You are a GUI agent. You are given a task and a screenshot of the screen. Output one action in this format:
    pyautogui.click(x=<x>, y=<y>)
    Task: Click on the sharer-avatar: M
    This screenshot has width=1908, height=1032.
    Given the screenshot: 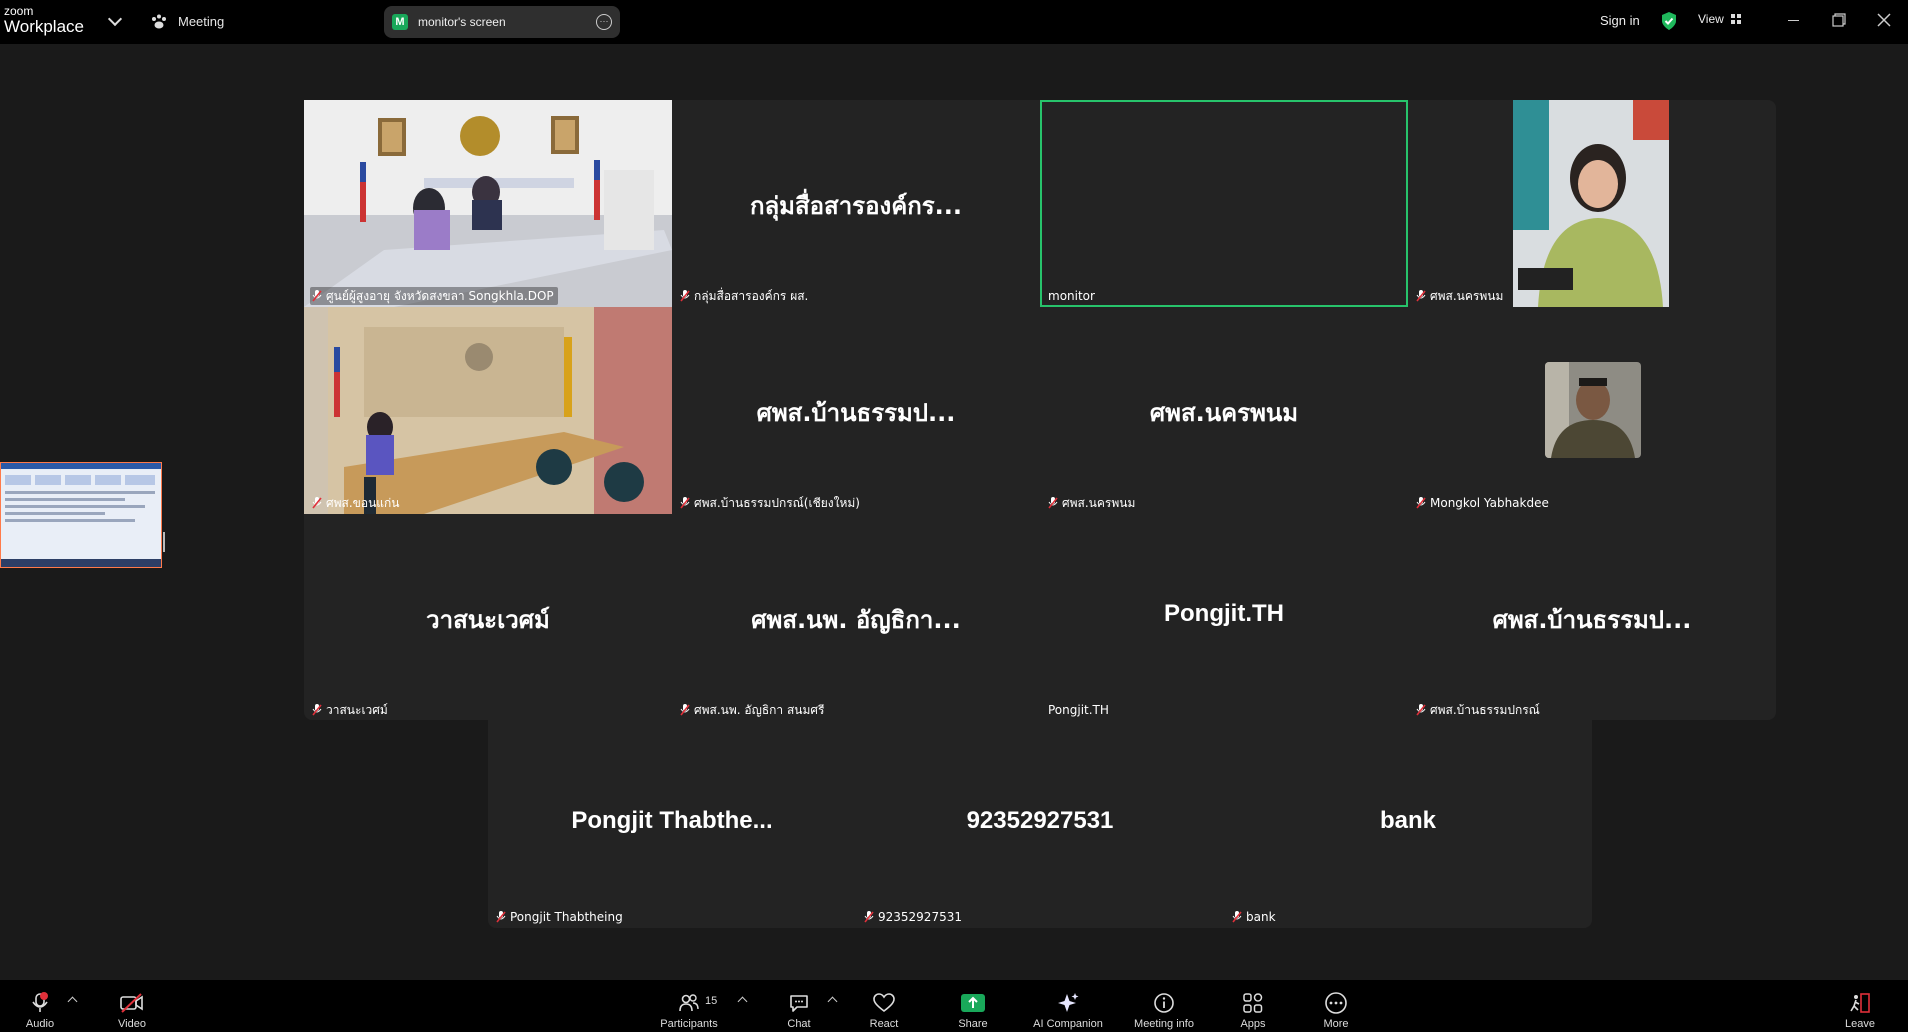 What is the action you would take?
    pyautogui.click(x=400, y=22)
    